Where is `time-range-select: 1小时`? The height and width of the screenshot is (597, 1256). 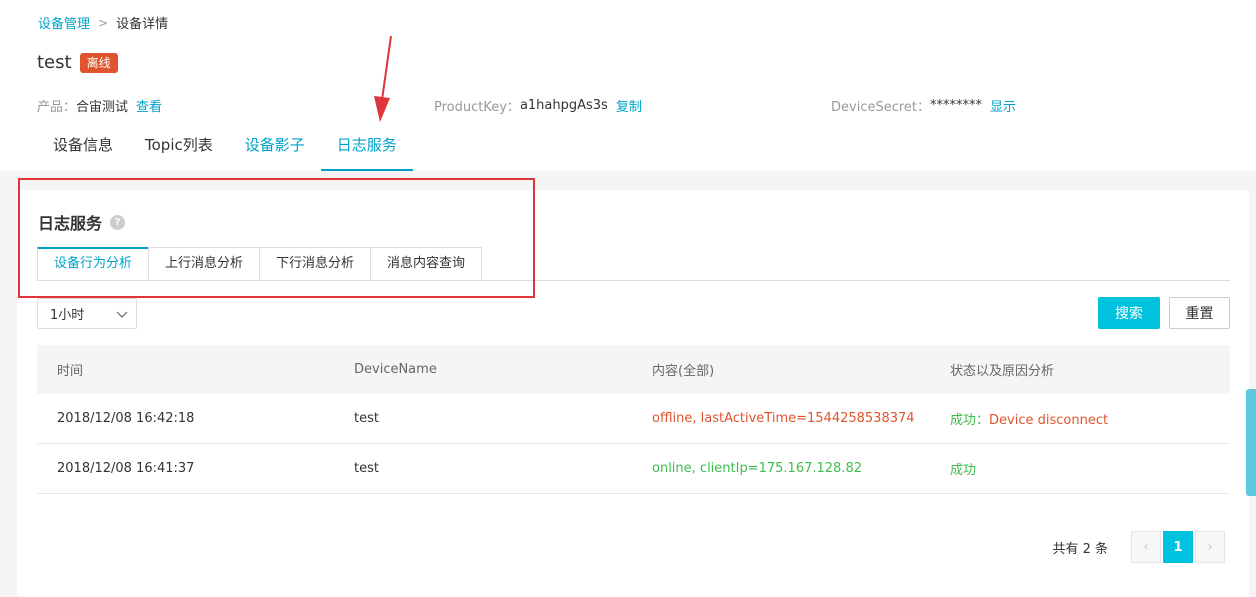 time-range-select: 1小时 is located at coordinates (87, 313).